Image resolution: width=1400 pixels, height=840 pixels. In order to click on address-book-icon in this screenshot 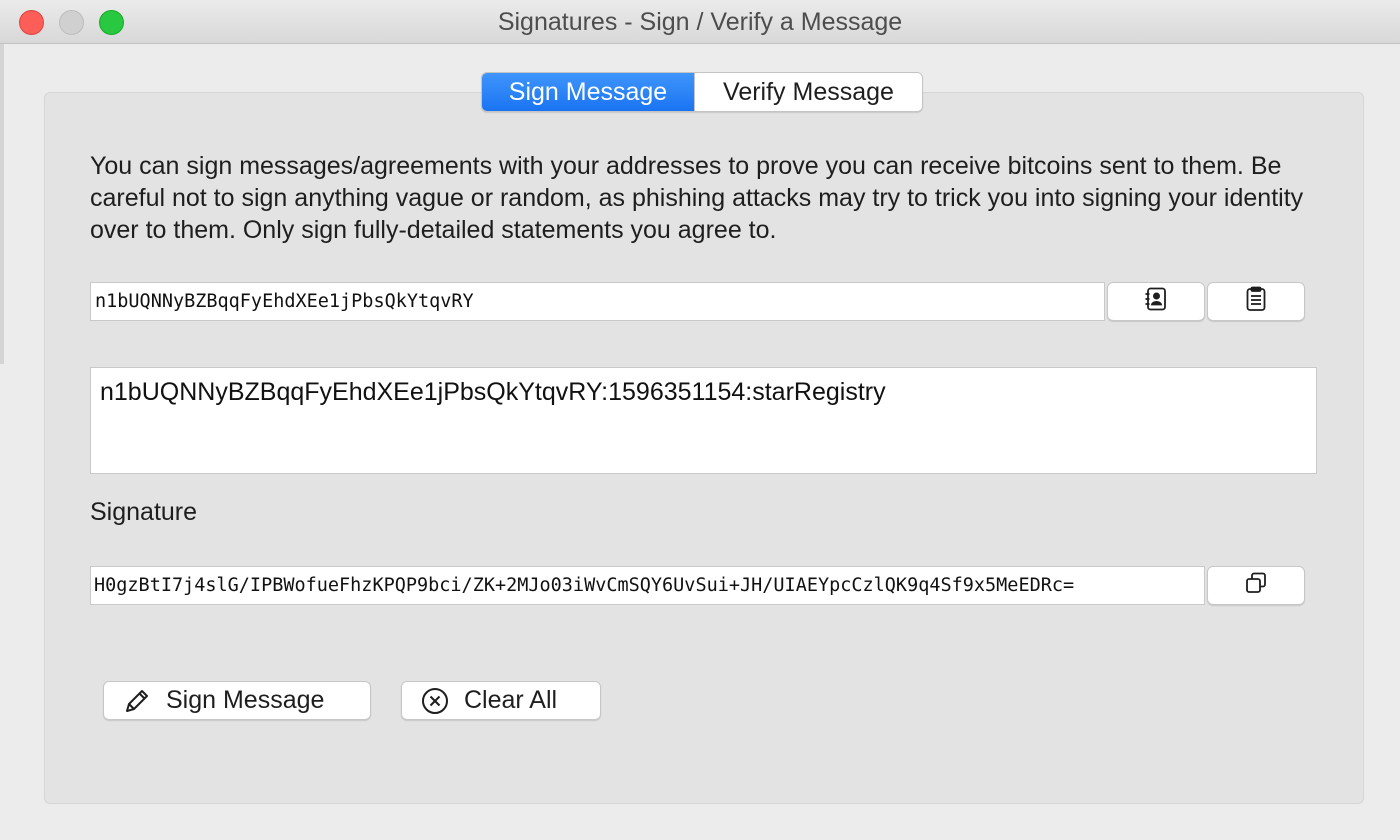, I will do `click(1156, 301)`.